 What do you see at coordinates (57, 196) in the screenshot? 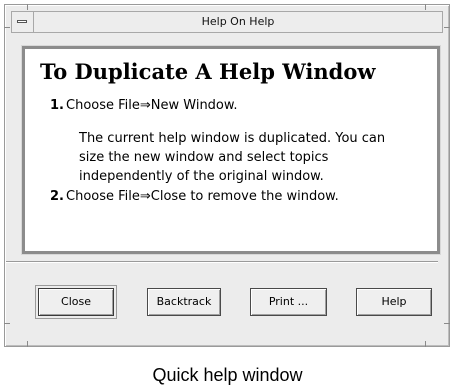
I see `step-number: 2.` at bounding box center [57, 196].